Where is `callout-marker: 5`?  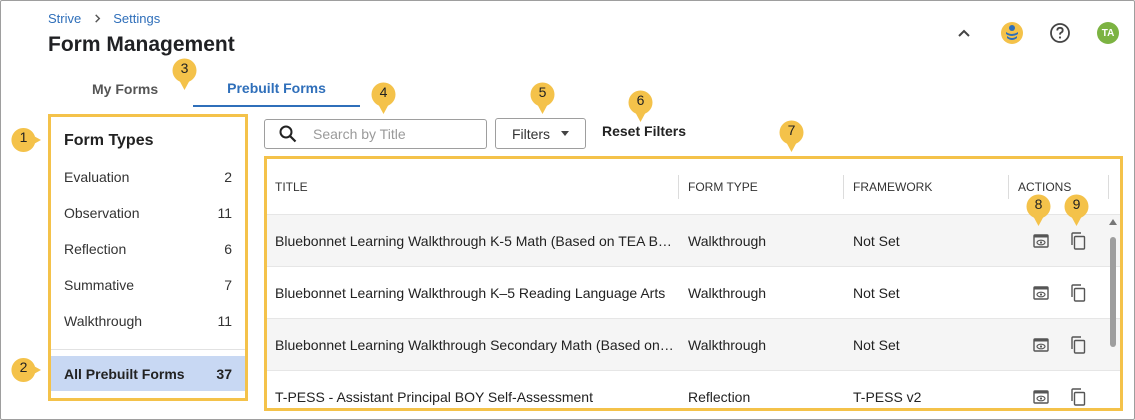
callout-marker: 5 is located at coordinates (542, 97).